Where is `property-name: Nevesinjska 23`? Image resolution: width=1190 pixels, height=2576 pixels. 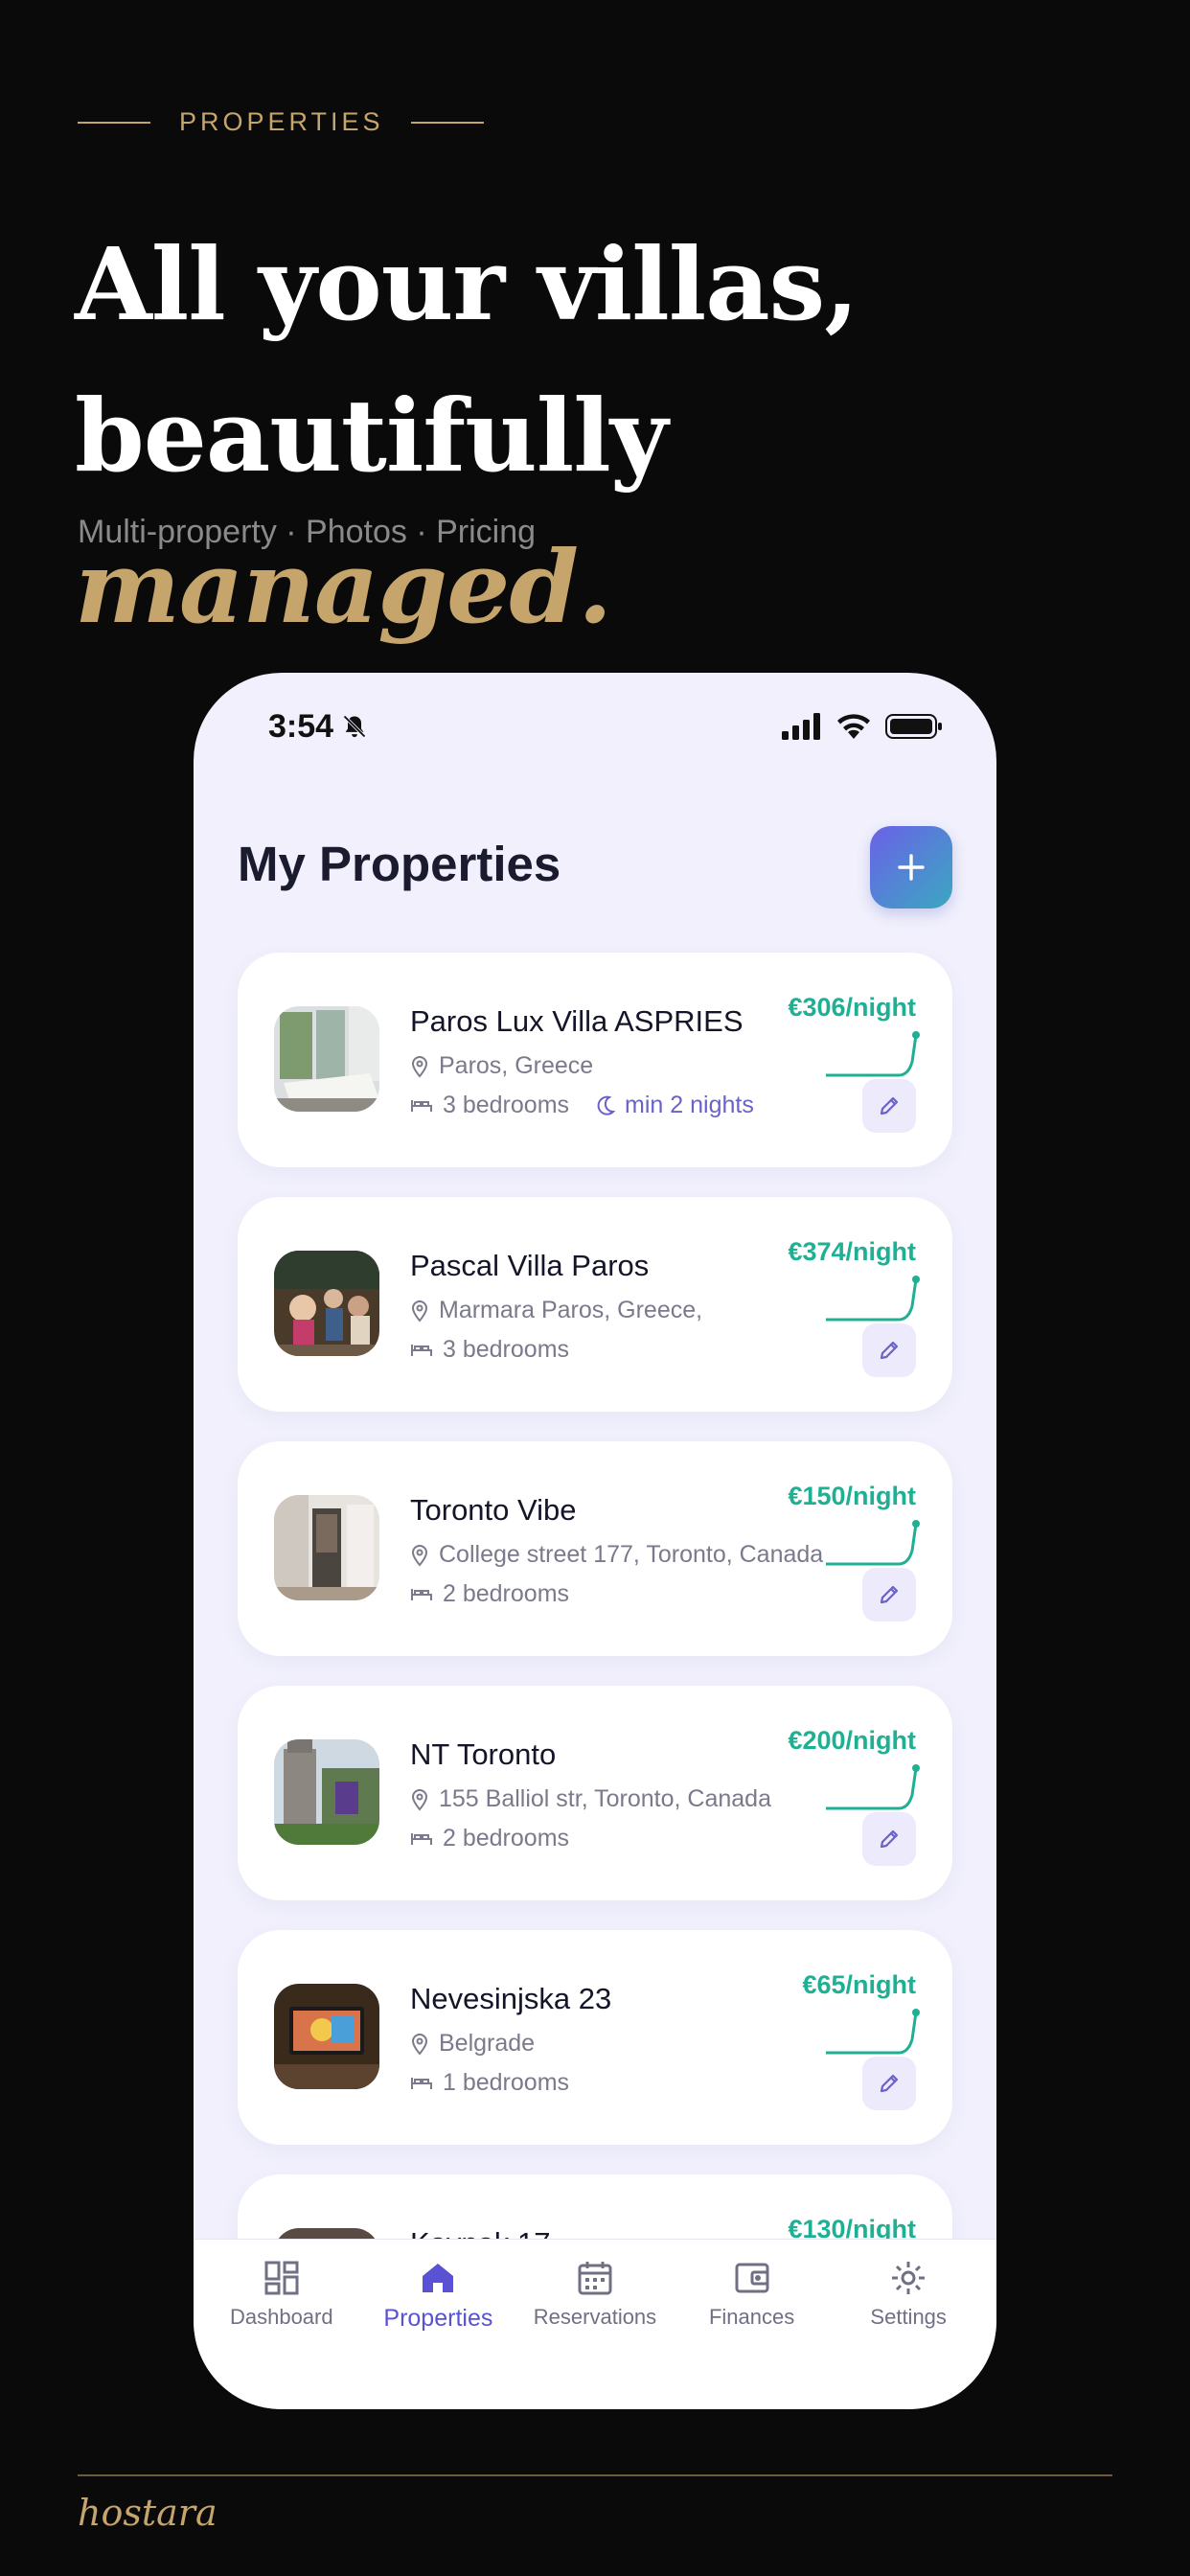
property-name: Nevesinjska 23 is located at coordinates (511, 1998).